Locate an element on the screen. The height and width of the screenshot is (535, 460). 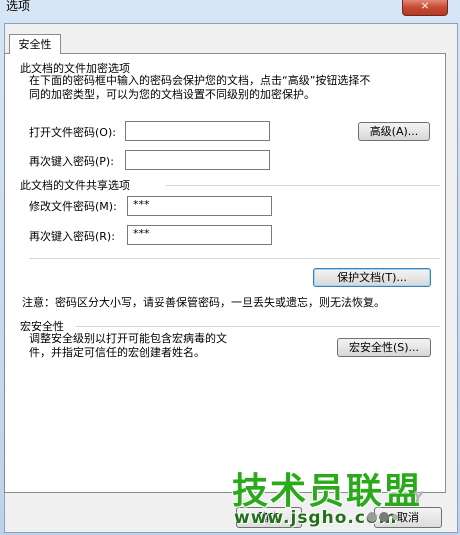
watermark-suffix: Y is located at coordinates (418, 498).